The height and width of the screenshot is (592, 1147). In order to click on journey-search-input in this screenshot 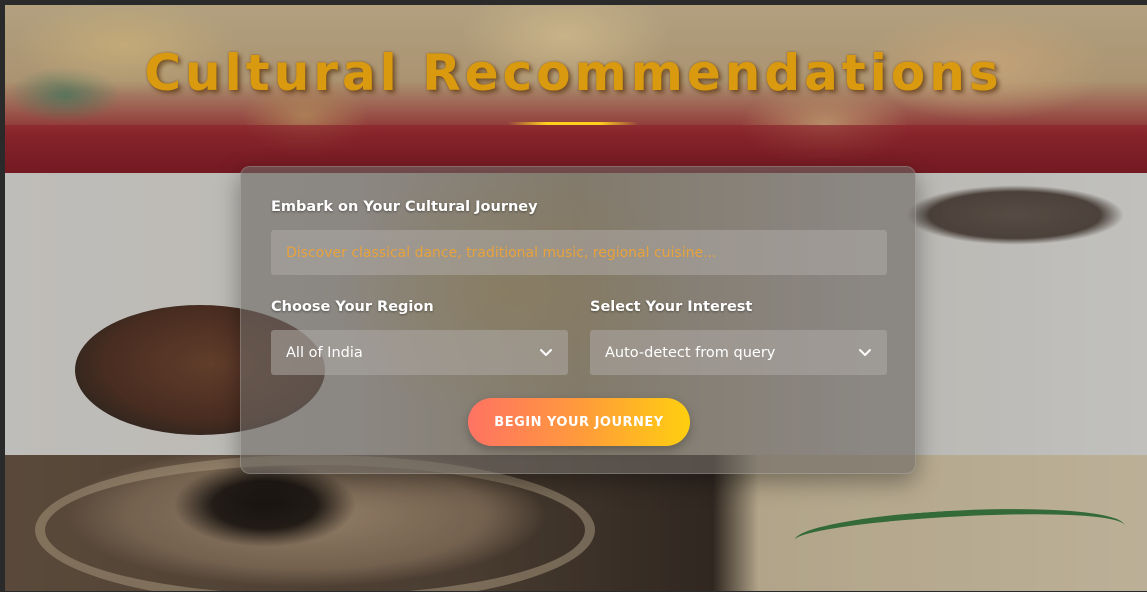, I will do `click(579, 252)`.